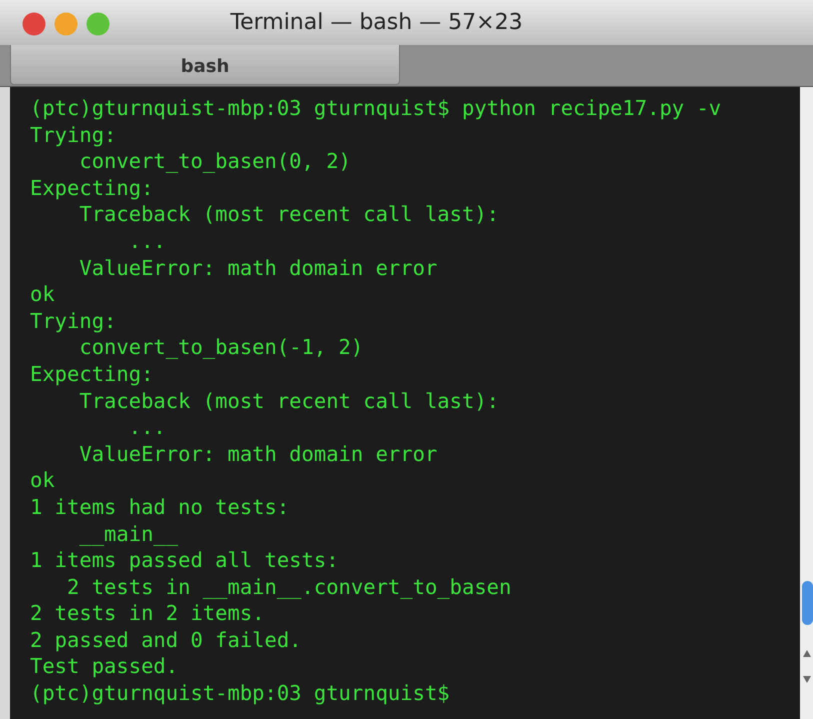 The height and width of the screenshot is (719, 813). I want to click on terminal-line: 2 tests in 2 items., so click(148, 613).